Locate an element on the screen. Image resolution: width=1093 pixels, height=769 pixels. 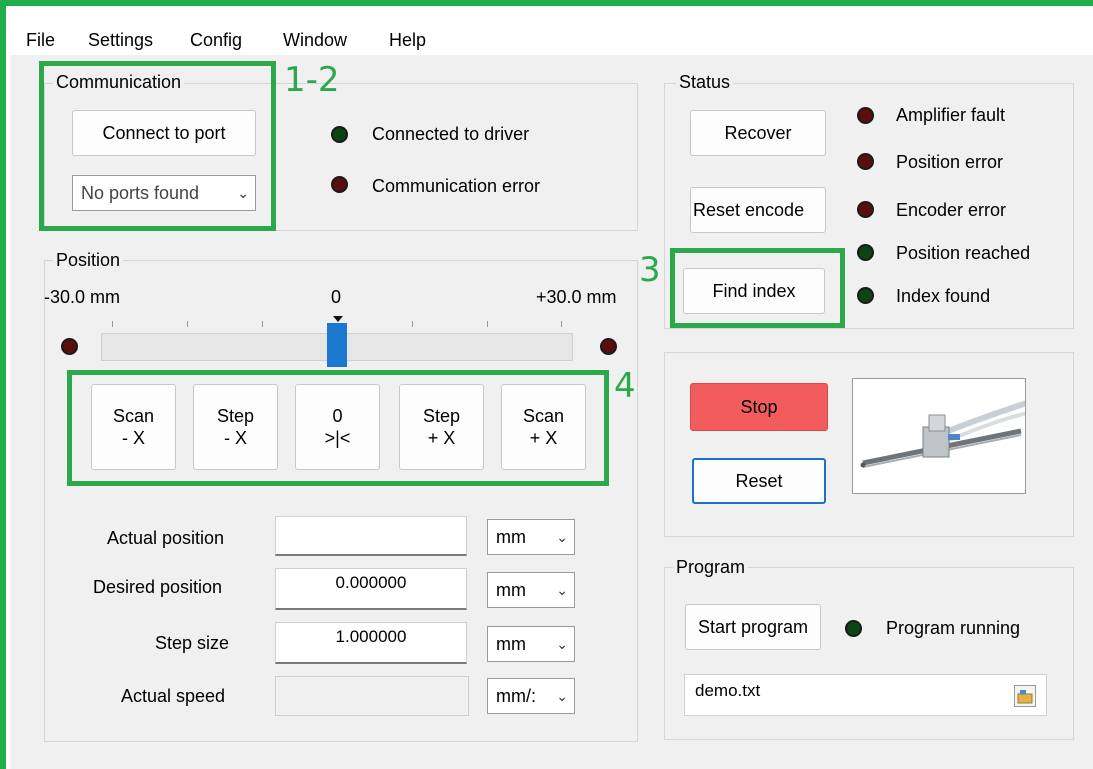
position-slider-thumb is located at coordinates (337, 345).